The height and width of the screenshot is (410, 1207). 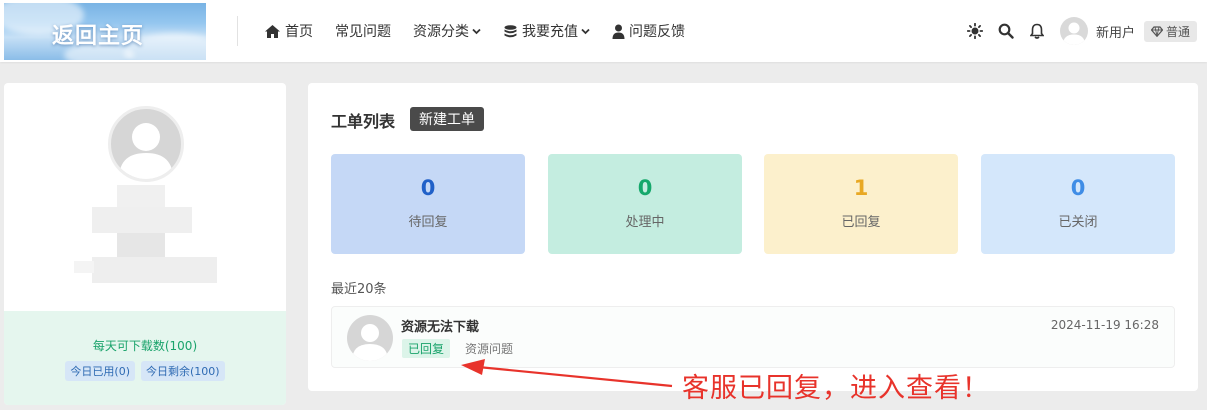 What do you see at coordinates (447, 119) in the screenshot?
I see `new-ticket-button: 新建工单` at bounding box center [447, 119].